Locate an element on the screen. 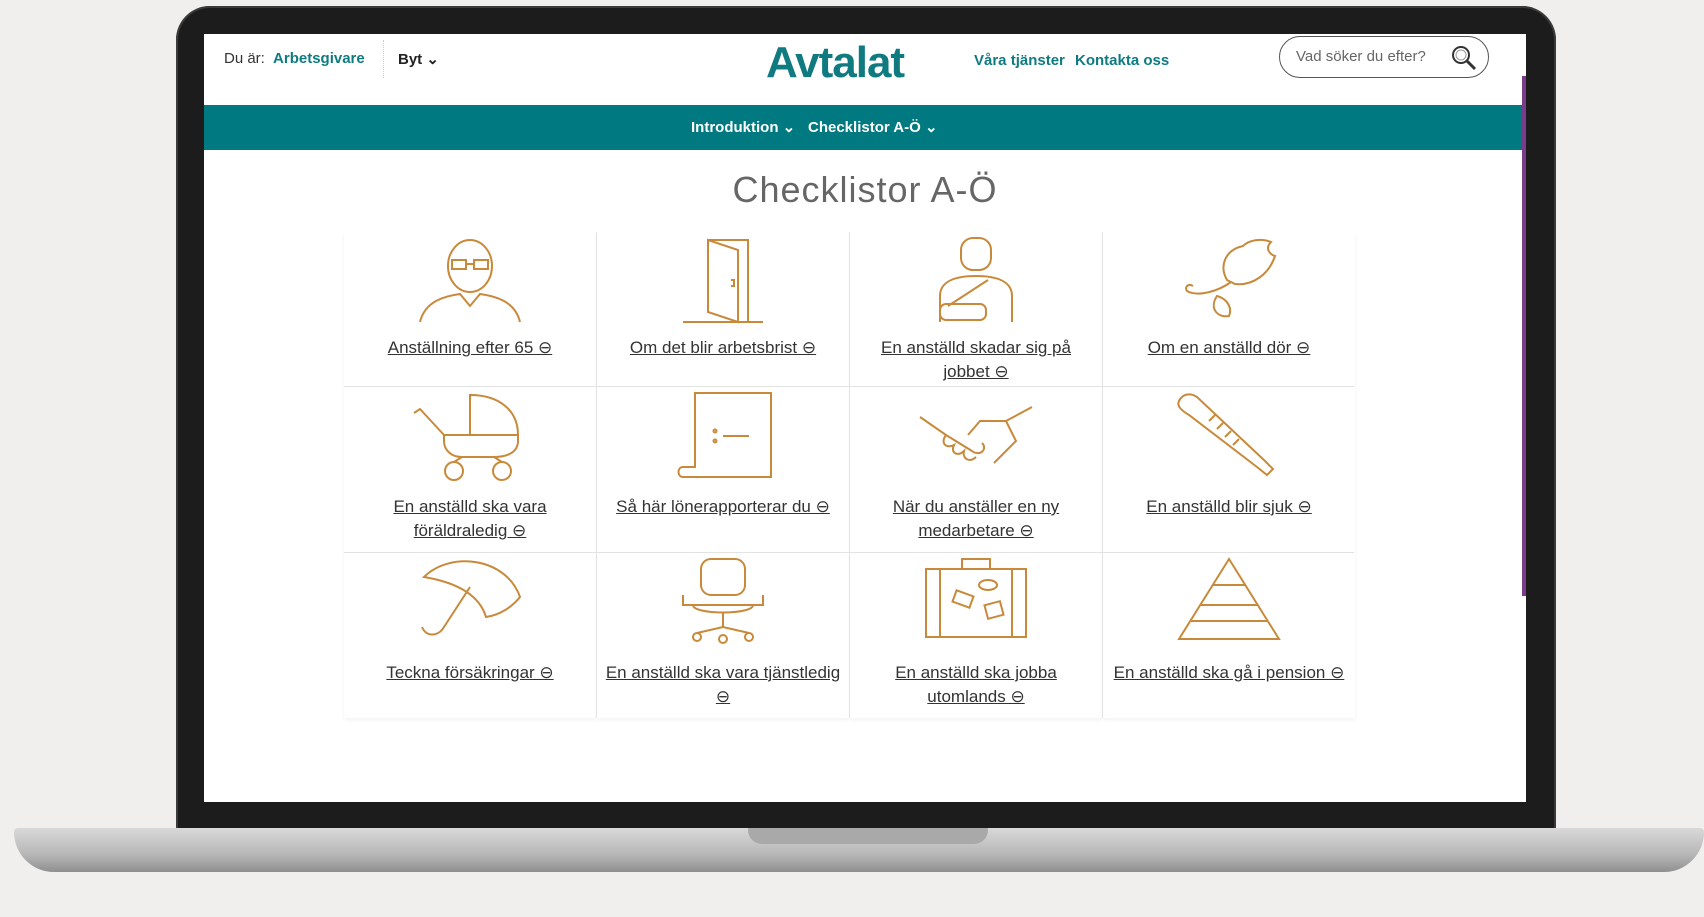  card-utomlands: En anställd ska jobba utomlands ⊖ is located at coordinates (976, 635).